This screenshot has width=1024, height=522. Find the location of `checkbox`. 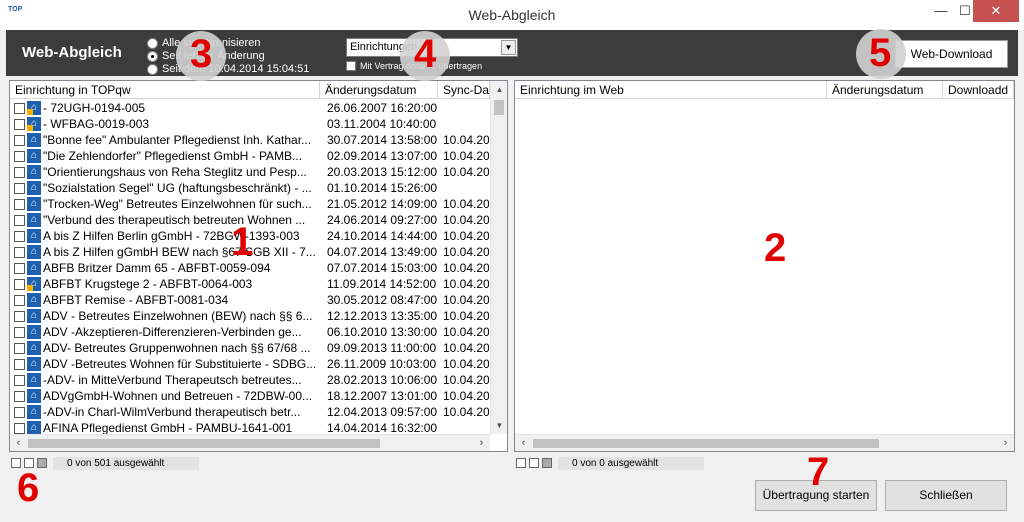

checkbox is located at coordinates (351, 66).